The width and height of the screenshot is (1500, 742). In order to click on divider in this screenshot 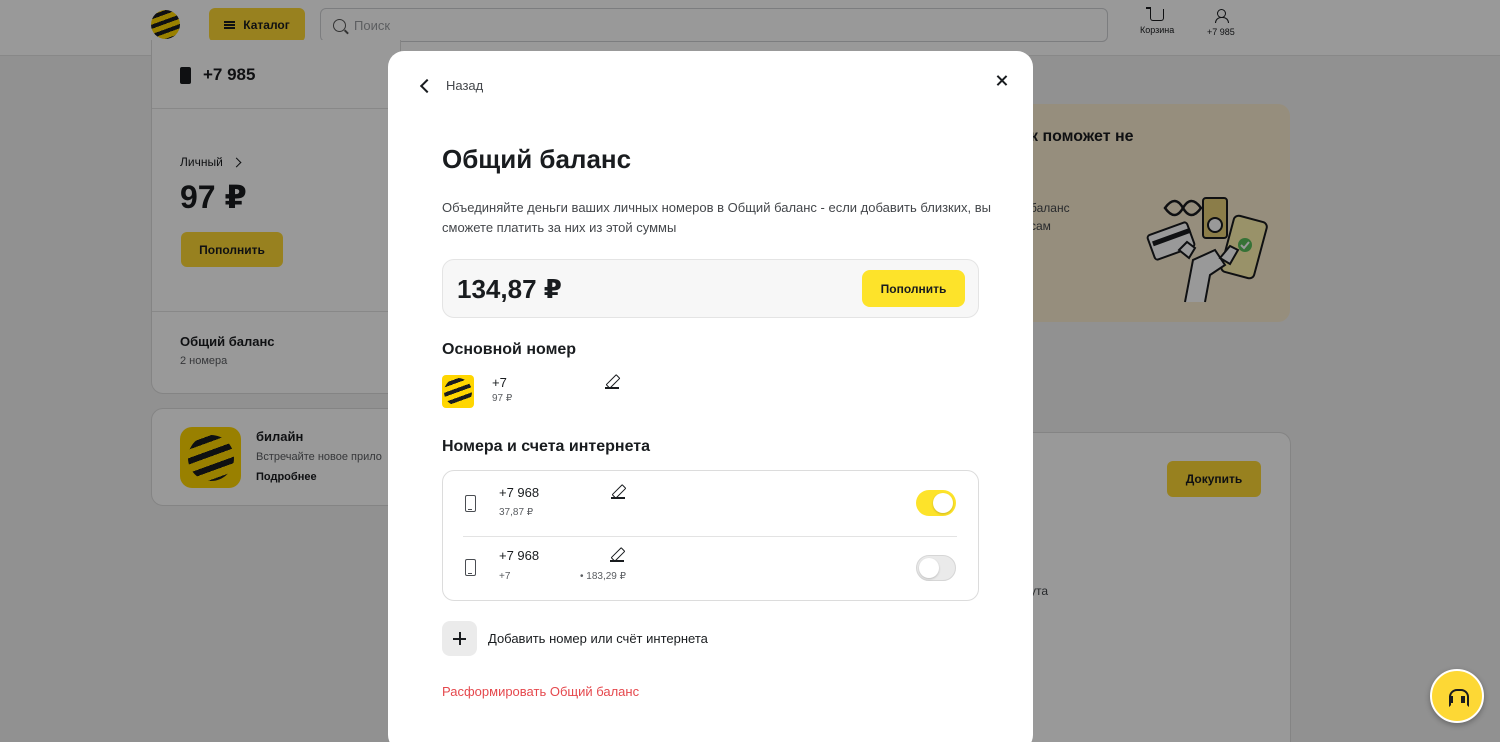, I will do `click(710, 536)`.